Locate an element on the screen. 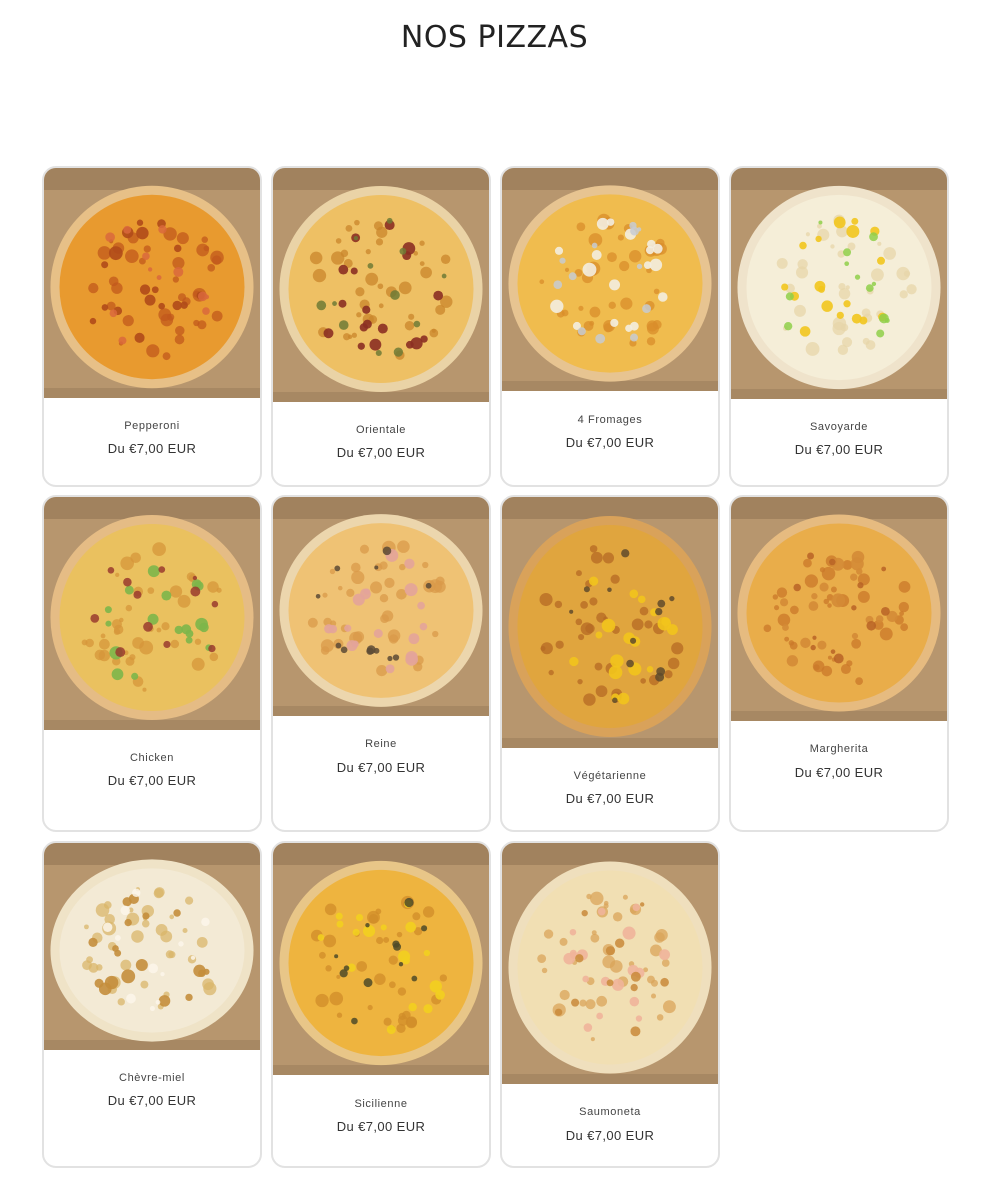 This screenshot has width=989, height=1181. product-name: Orientale is located at coordinates (381, 430).